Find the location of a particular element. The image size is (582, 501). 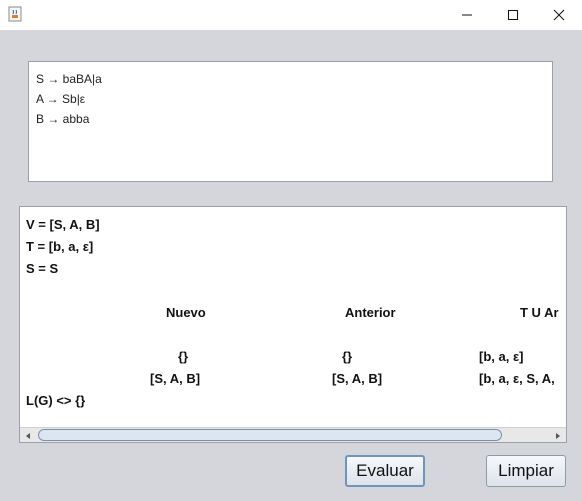

terminals-line: T = [b, a, ε] is located at coordinates (60, 246).